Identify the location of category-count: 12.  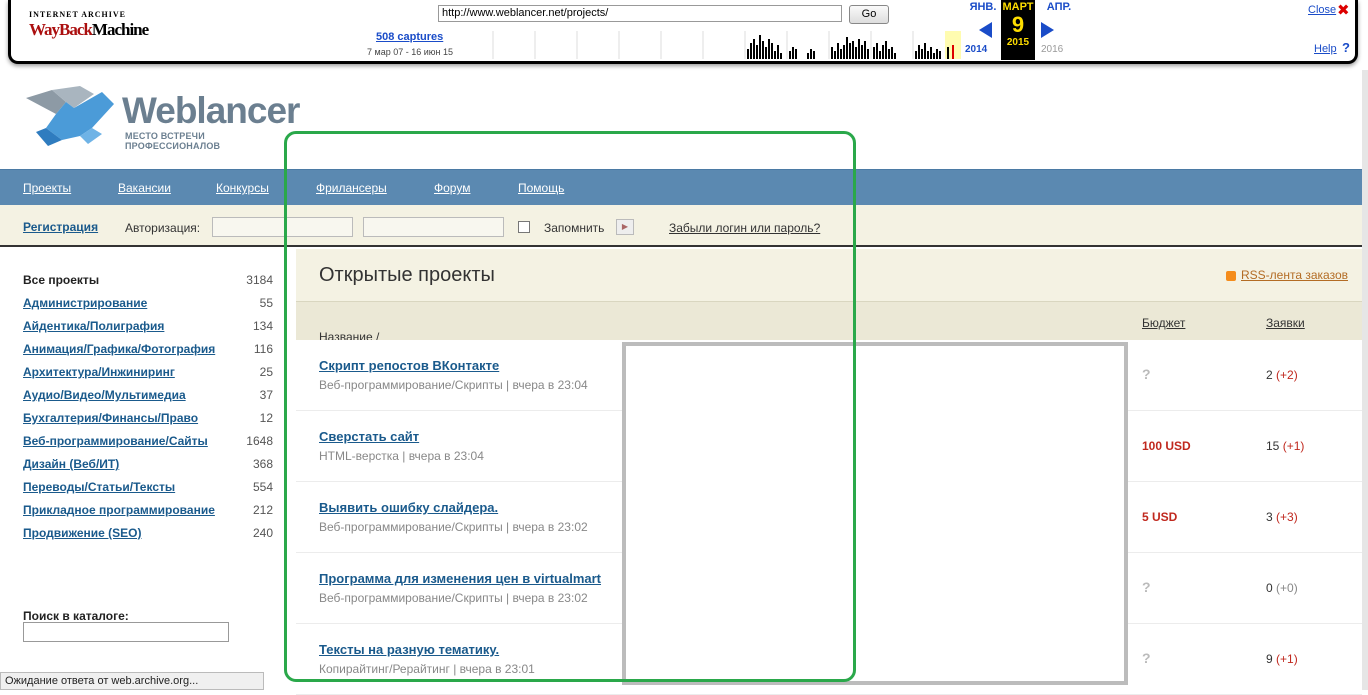
(266, 418).